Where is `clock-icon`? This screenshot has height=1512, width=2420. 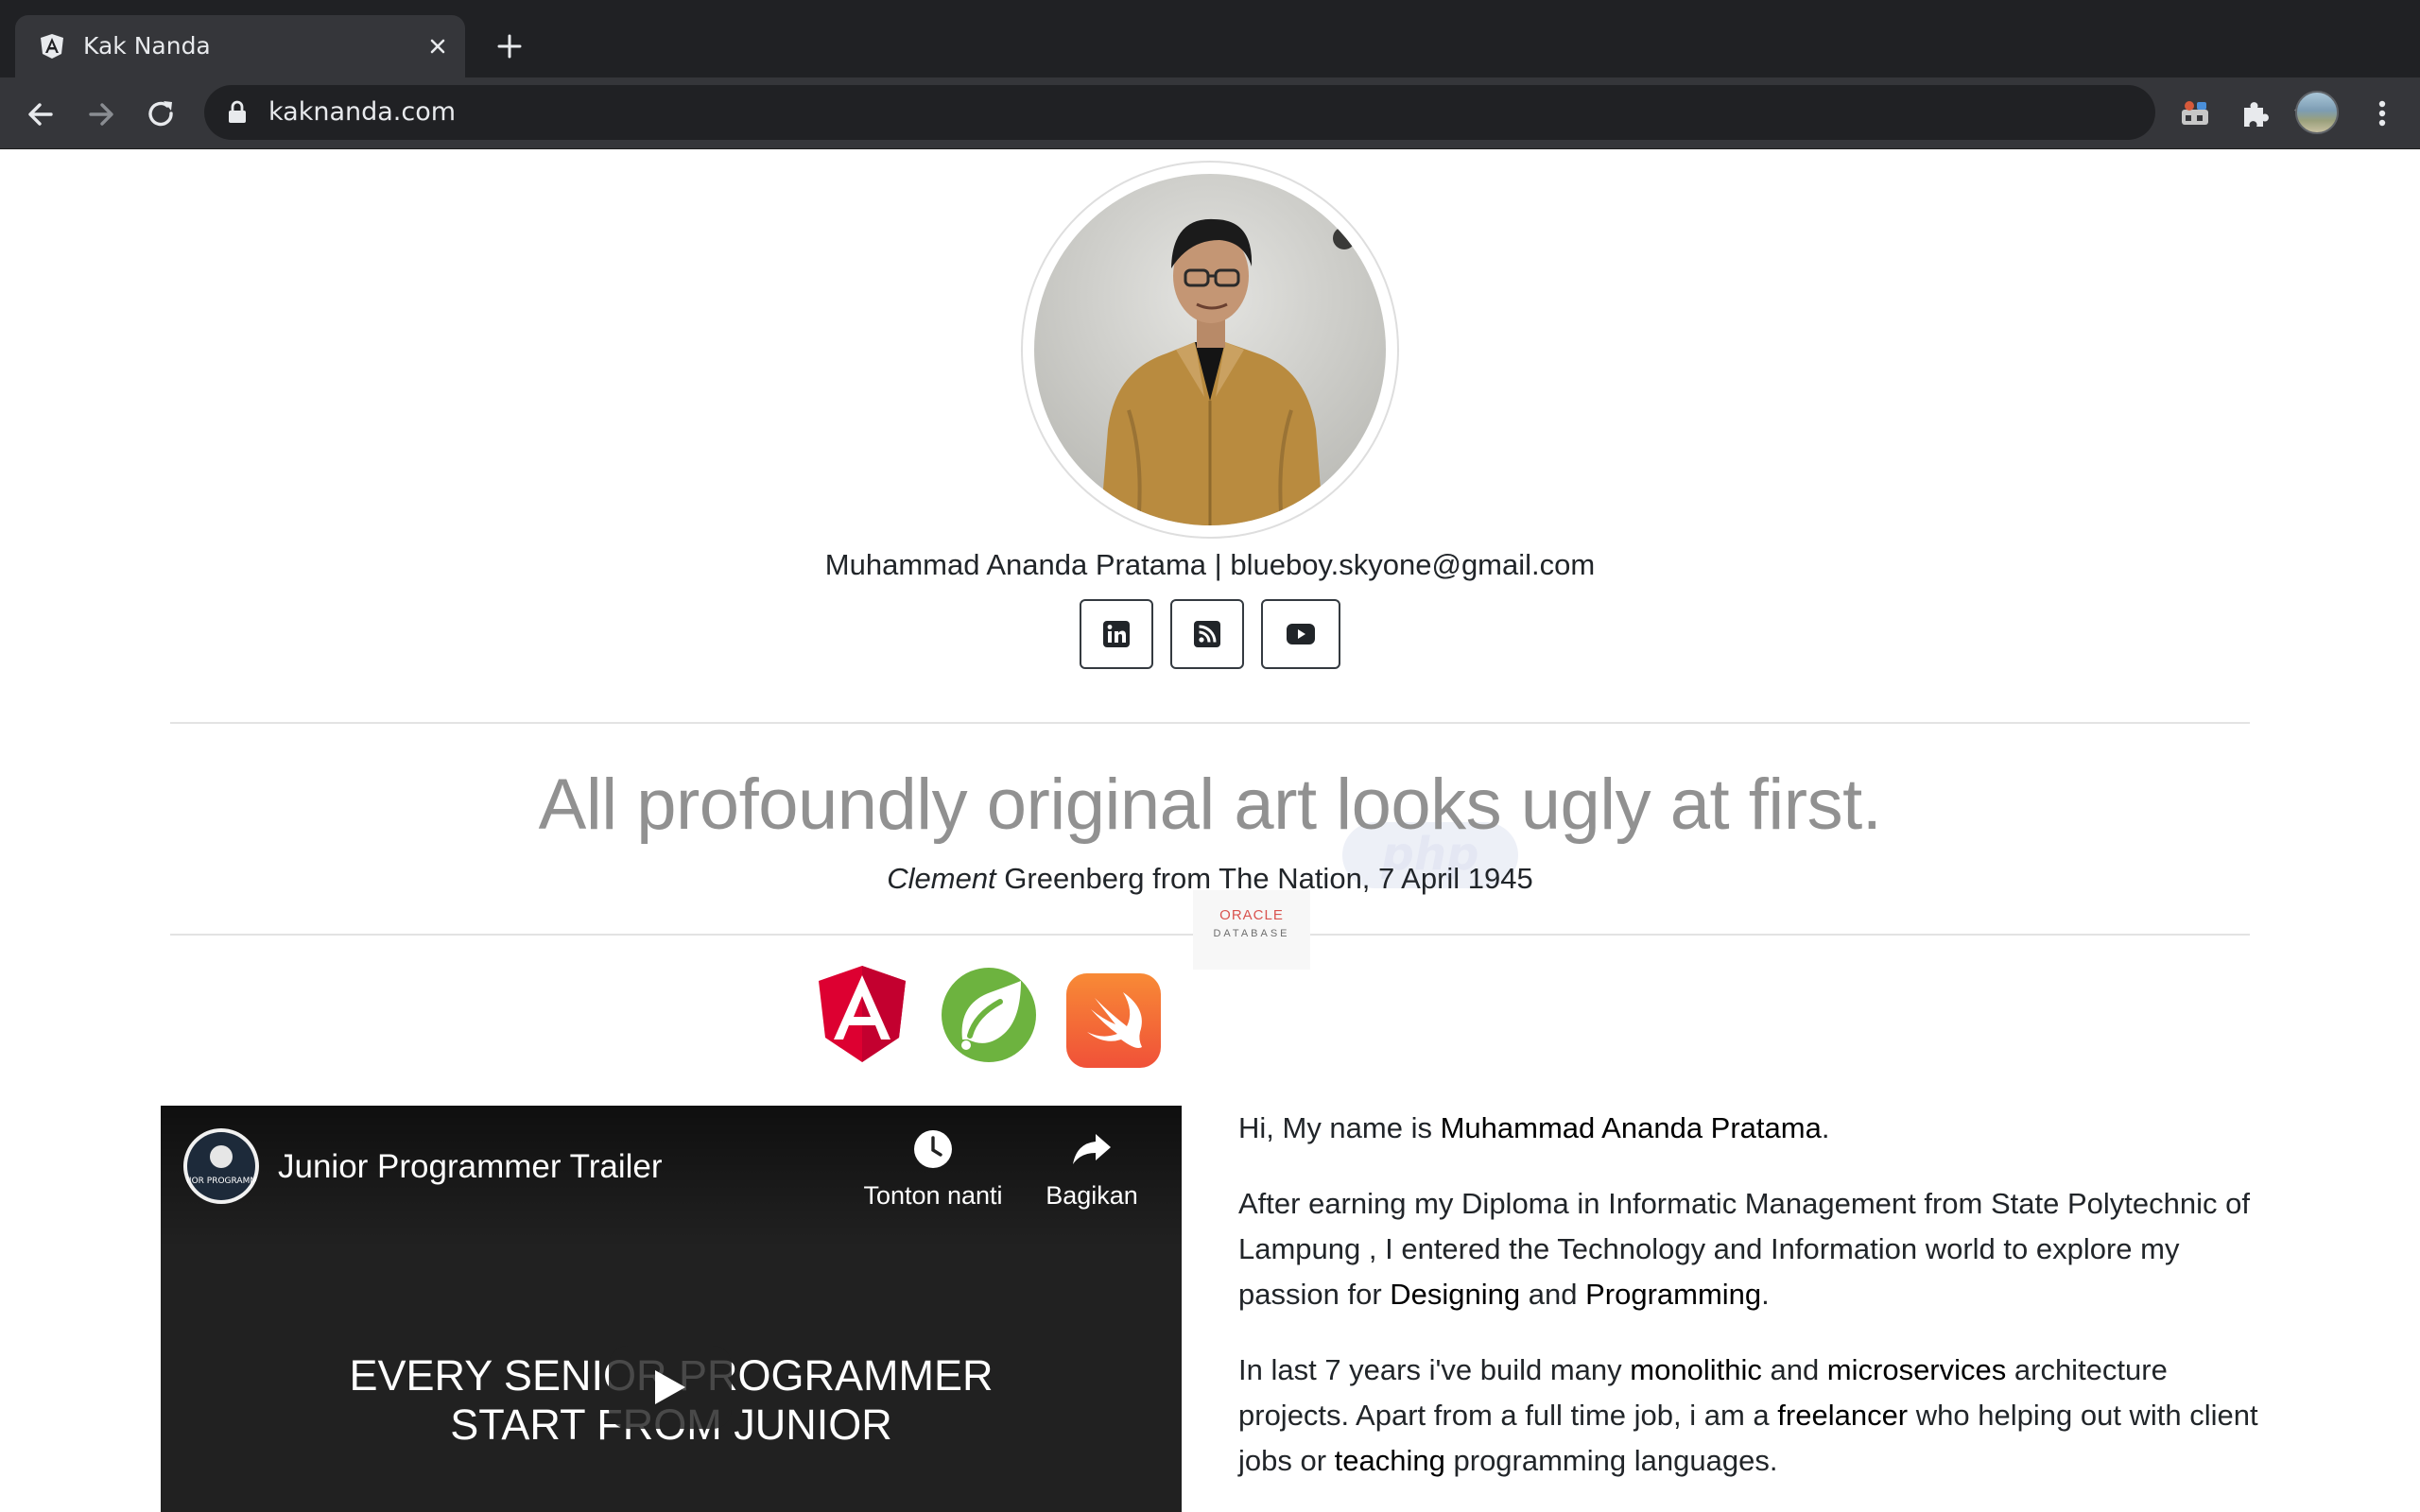 clock-icon is located at coordinates (933, 1149).